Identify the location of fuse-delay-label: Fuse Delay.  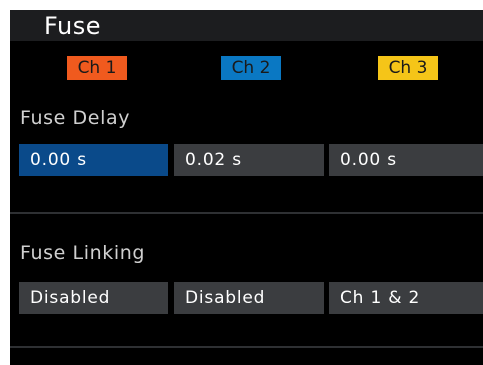
(75, 118).